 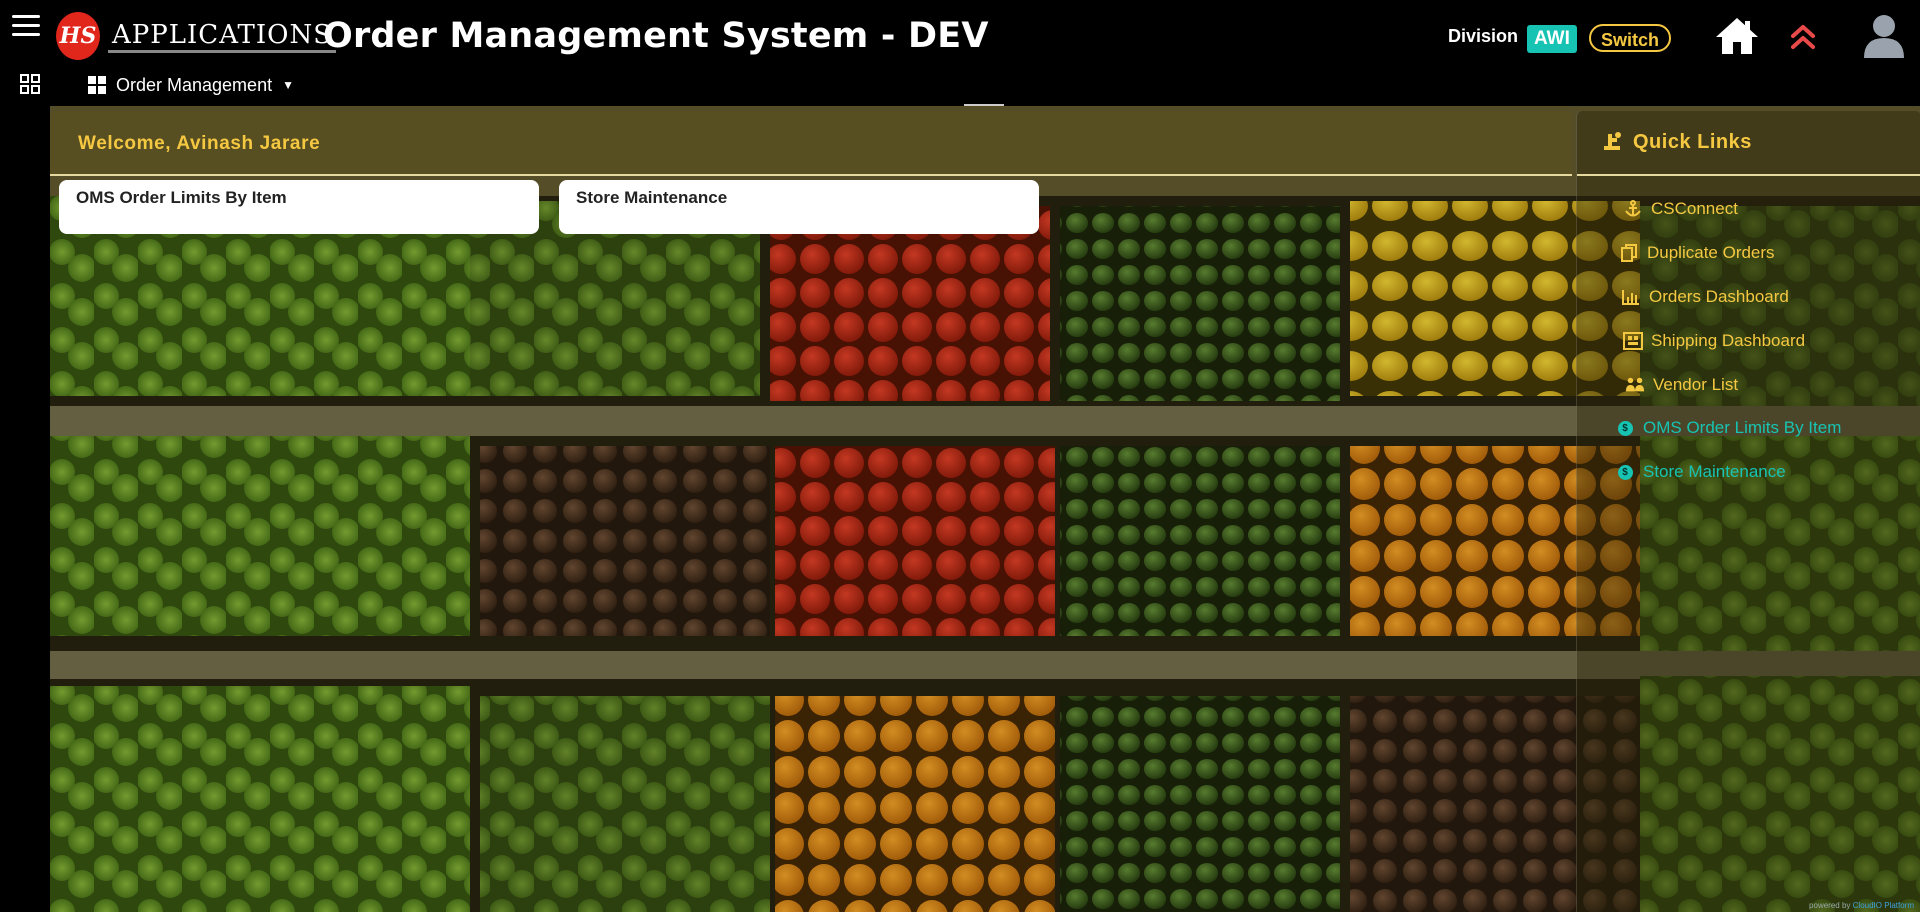 What do you see at coordinates (652, 197) in the screenshot?
I see `card-title: Store Maintenance` at bounding box center [652, 197].